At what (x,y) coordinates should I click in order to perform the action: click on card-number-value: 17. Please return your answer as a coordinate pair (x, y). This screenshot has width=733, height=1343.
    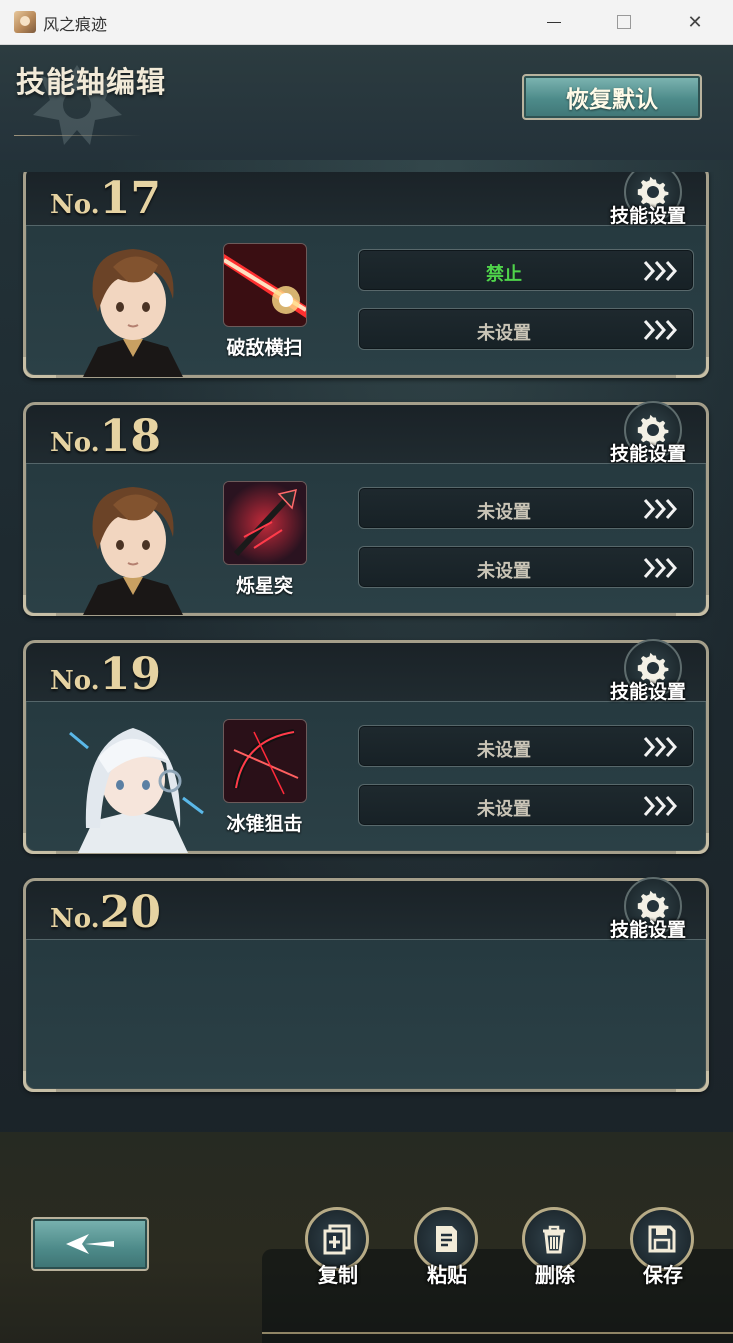
    Looking at the image, I should click on (130, 198).